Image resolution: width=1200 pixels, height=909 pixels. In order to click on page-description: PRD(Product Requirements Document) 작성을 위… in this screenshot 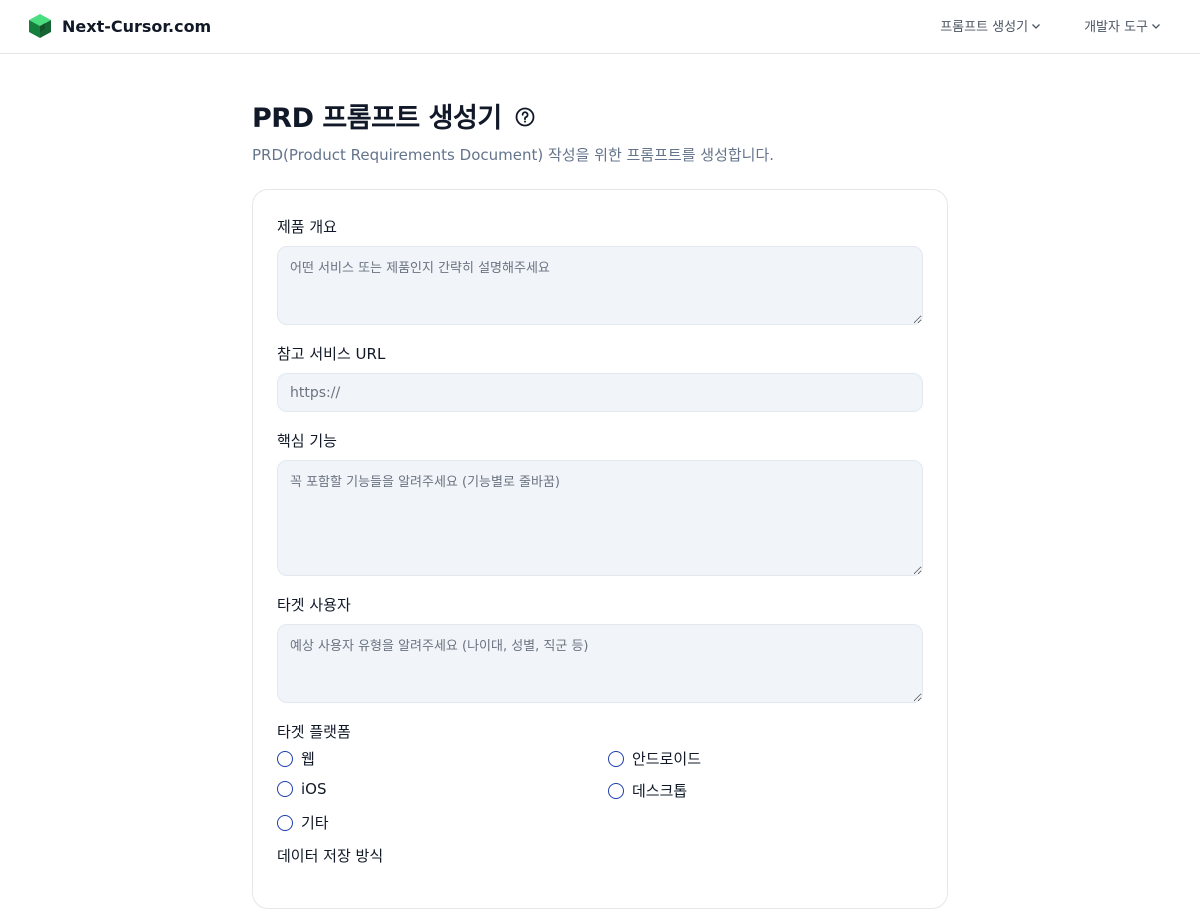, I will do `click(513, 155)`.